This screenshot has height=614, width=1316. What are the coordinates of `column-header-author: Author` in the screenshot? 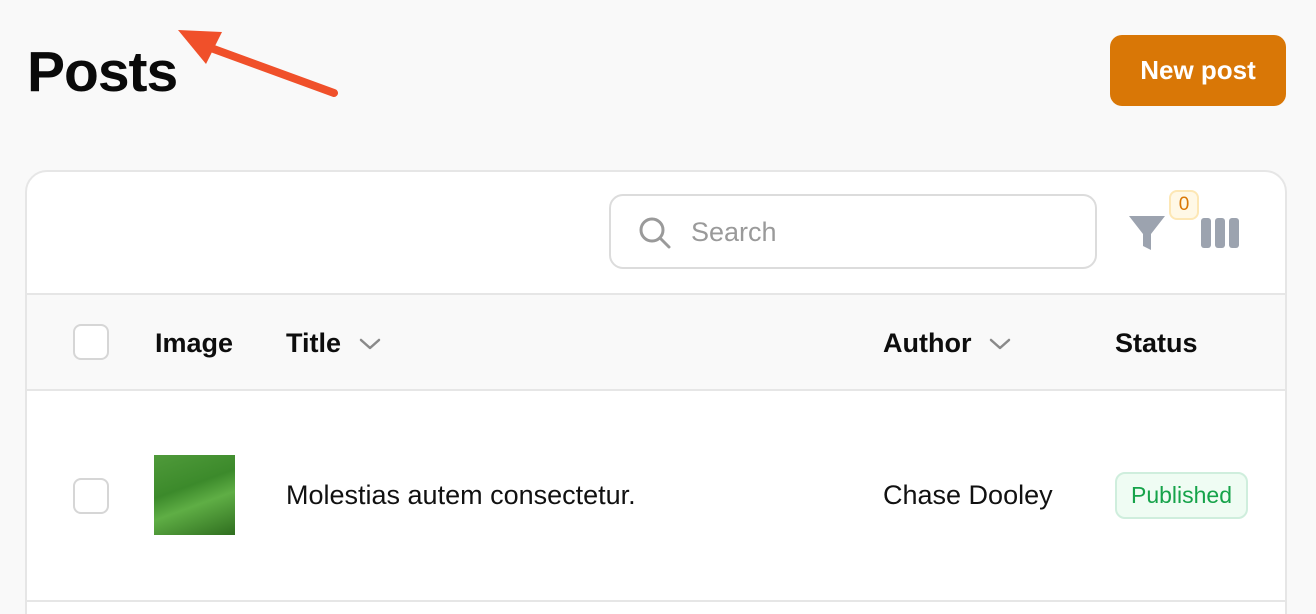 It's located at (947, 343).